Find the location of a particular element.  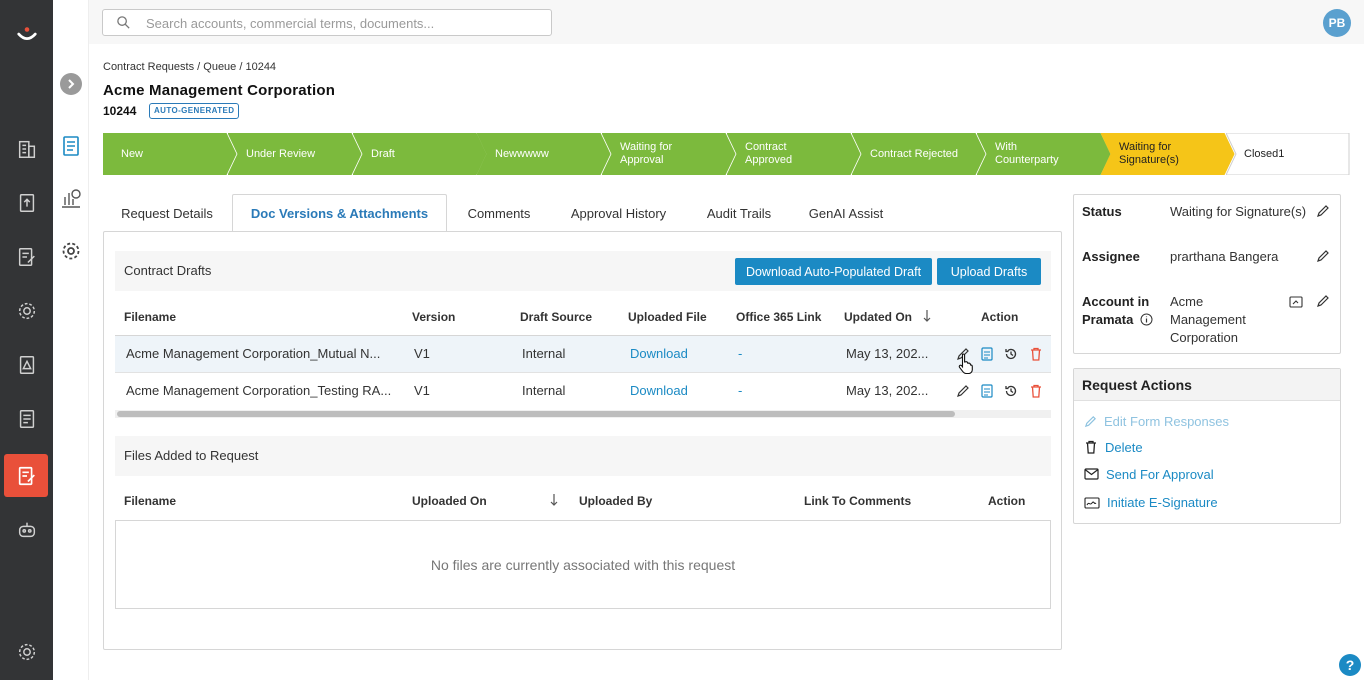

account-link-line3: Corporation is located at coordinates (1204, 338).